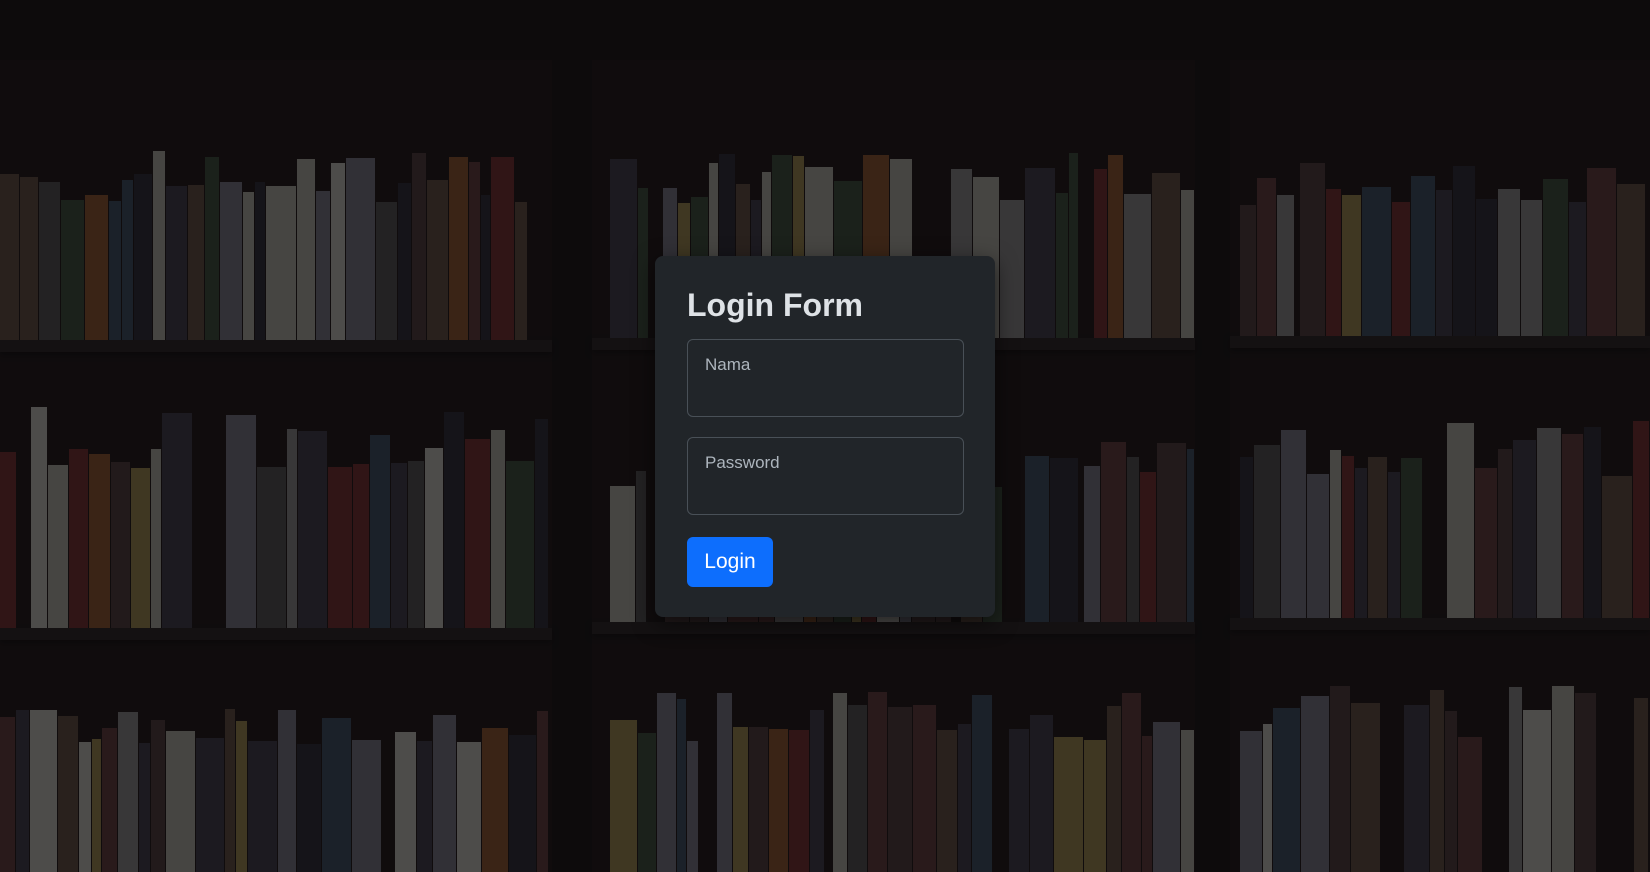  Describe the element at coordinates (728, 364) in the screenshot. I see `name-field-label: Nama` at that location.